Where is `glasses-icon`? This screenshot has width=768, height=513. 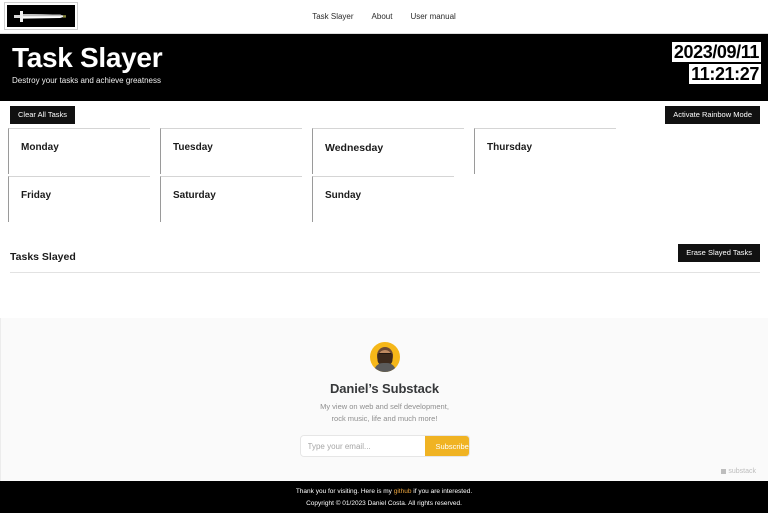 glasses-icon is located at coordinates (384, 354).